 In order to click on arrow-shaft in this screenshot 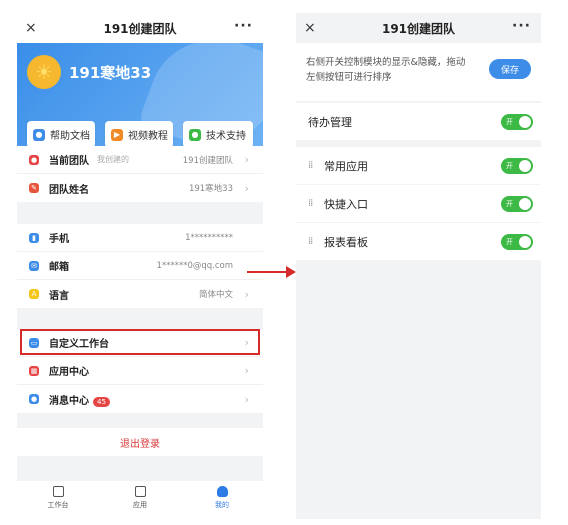, I will do `click(267, 272)`.